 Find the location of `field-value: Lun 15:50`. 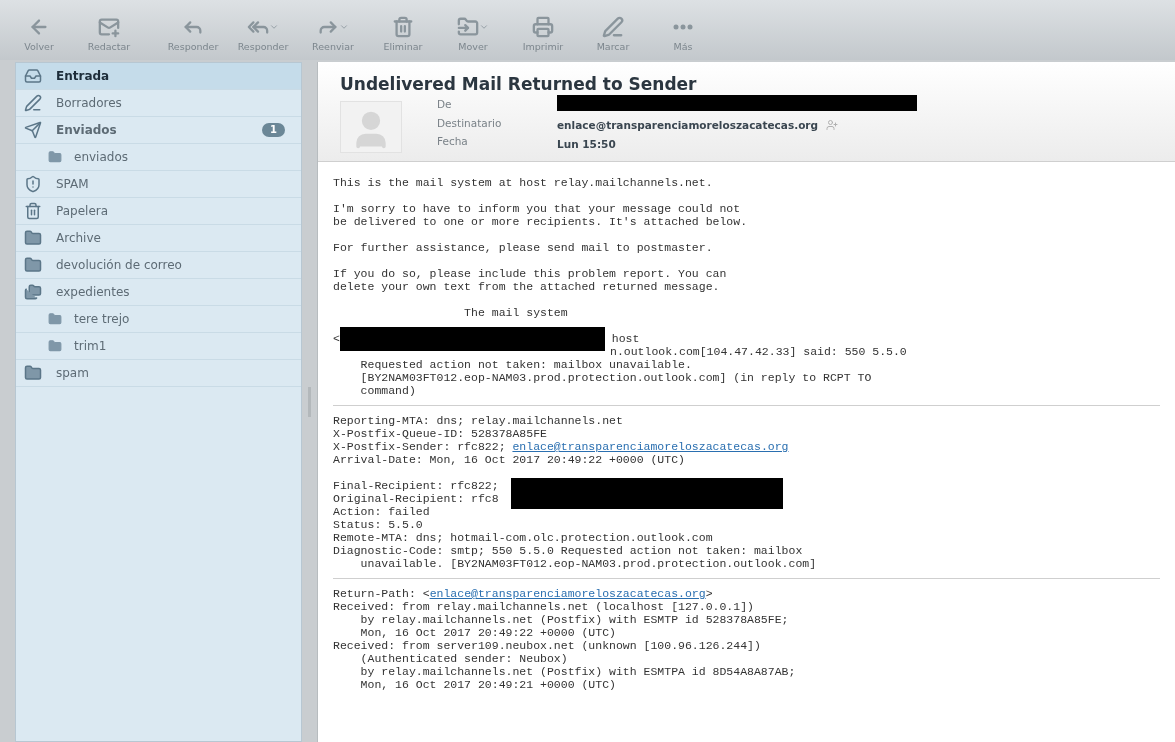

field-value: Lun 15:50 is located at coordinates (586, 143).